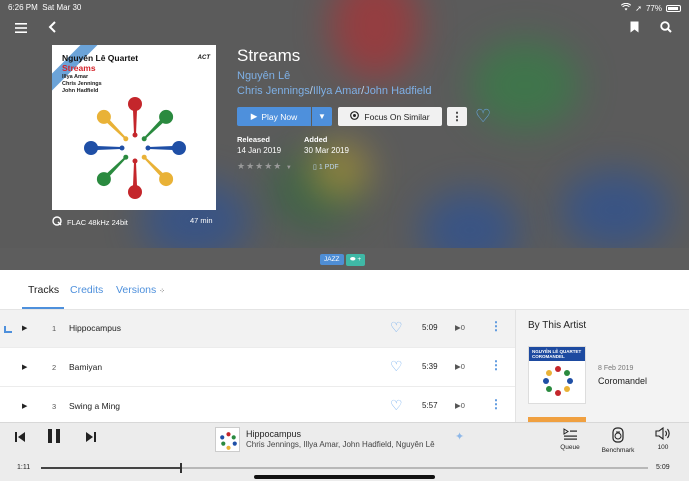  Describe the element at coordinates (254, 116) in the screenshot. I see `play-icon: ▶` at that location.